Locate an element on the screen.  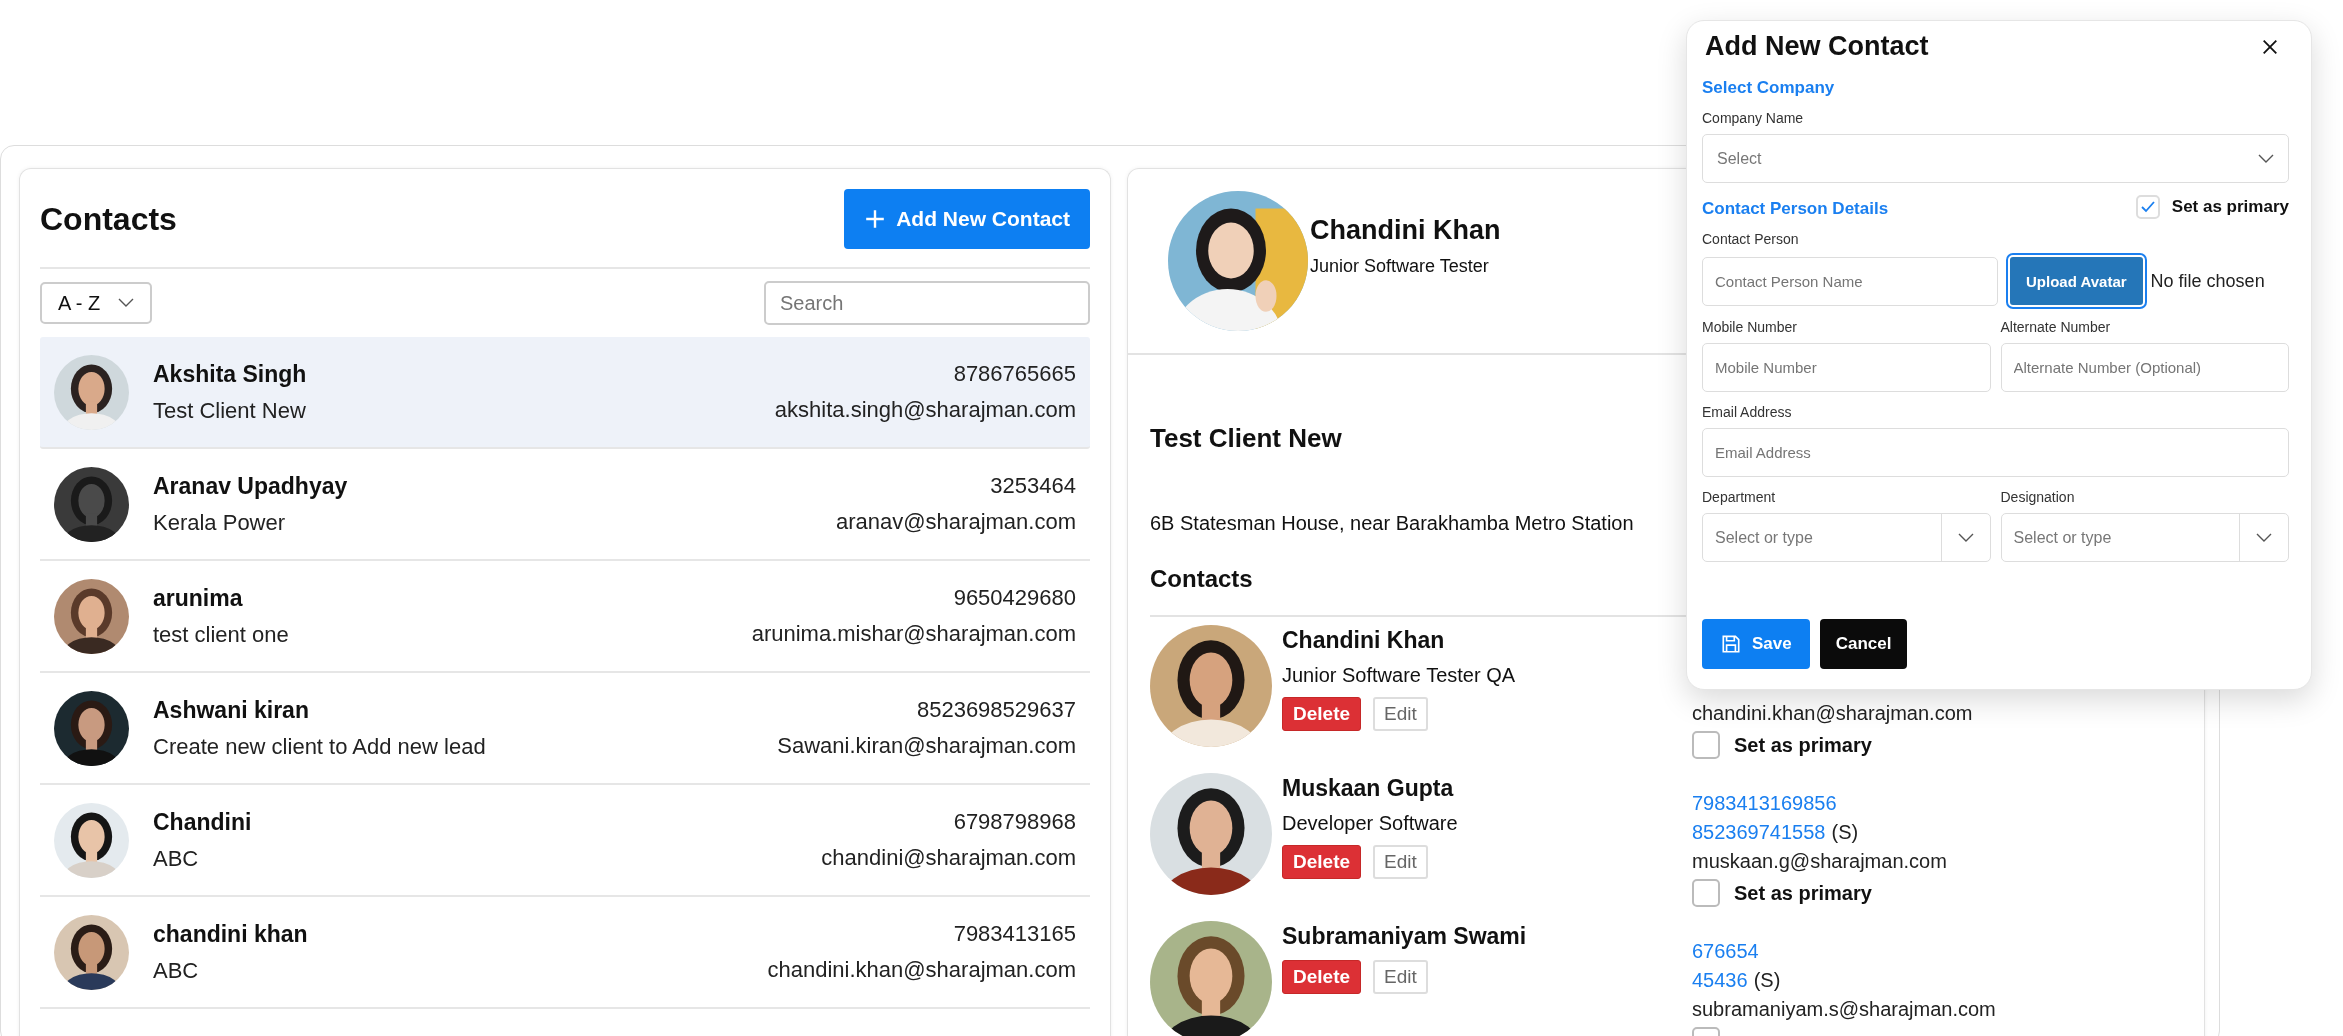
contact-list-item: Chandini ABC 6798798968 chandini@sharajman.com is located at coordinates (565, 841).